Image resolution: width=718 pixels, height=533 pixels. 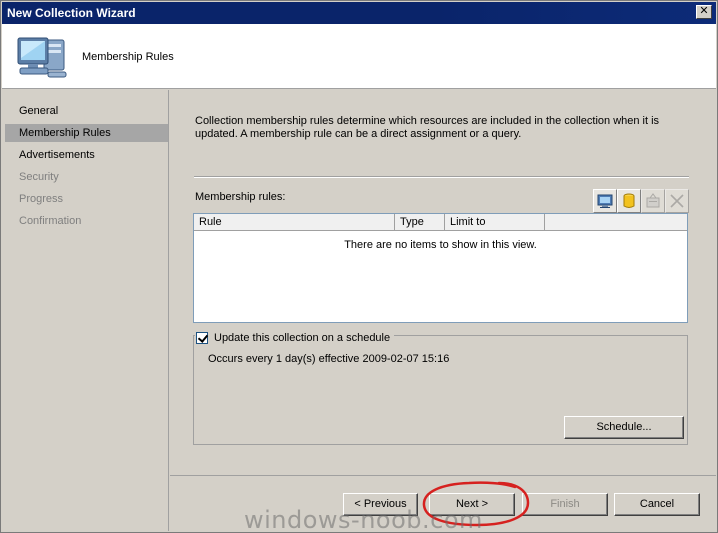 What do you see at coordinates (565, 504) in the screenshot?
I see `finish-button: Finish` at bounding box center [565, 504].